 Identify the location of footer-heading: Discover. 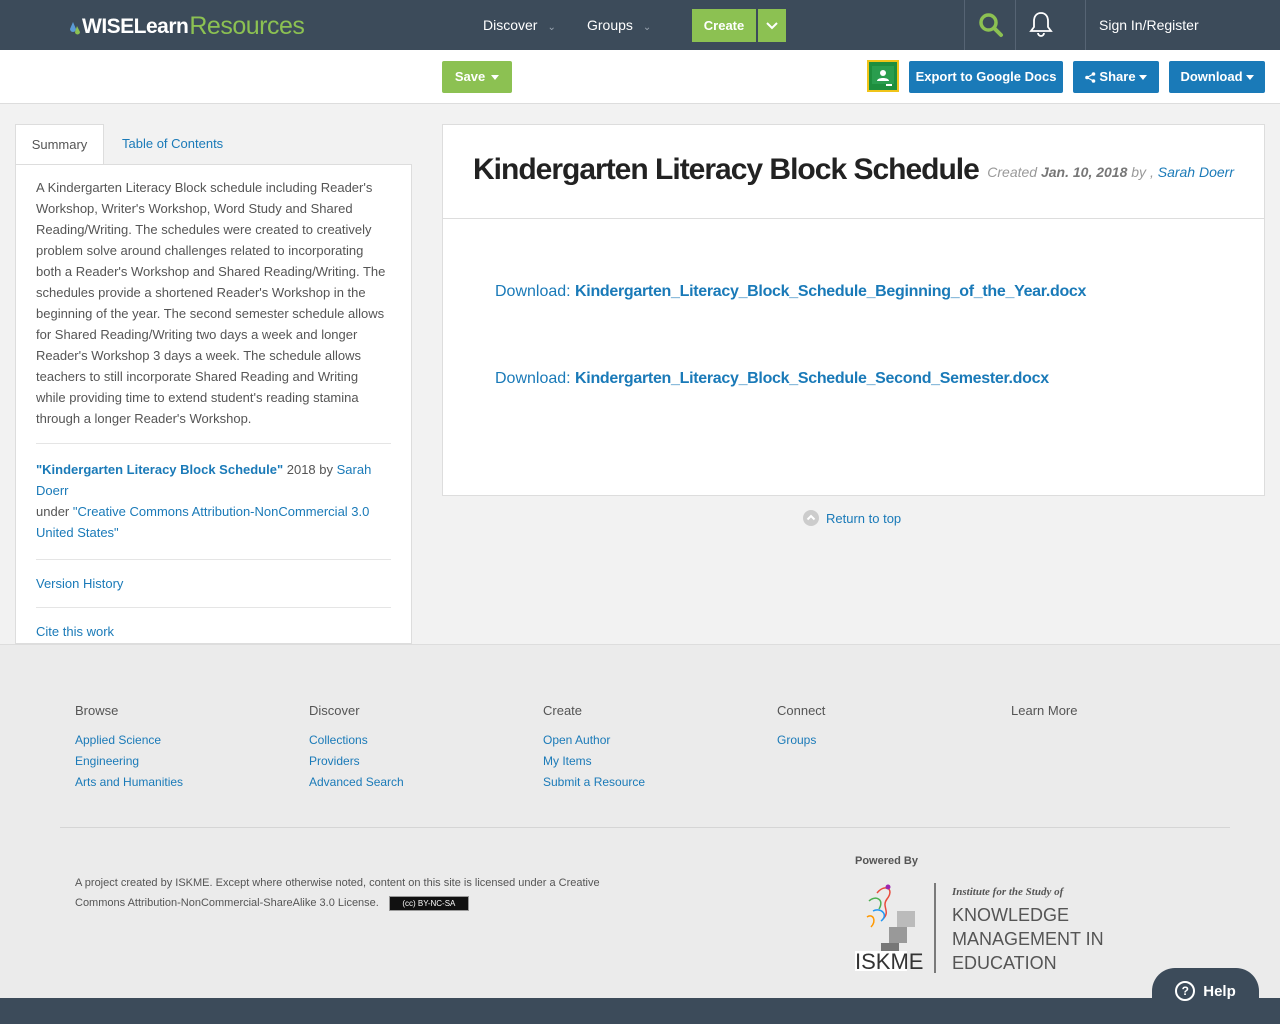
(334, 710).